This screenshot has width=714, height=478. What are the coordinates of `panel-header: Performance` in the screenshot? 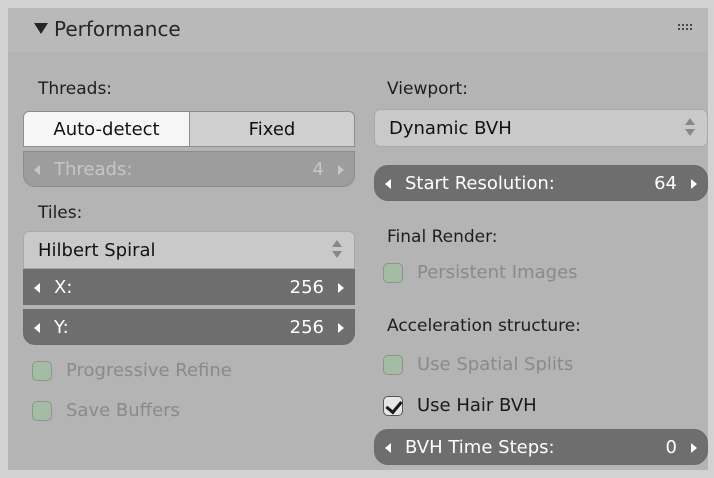 It's located at (358, 30).